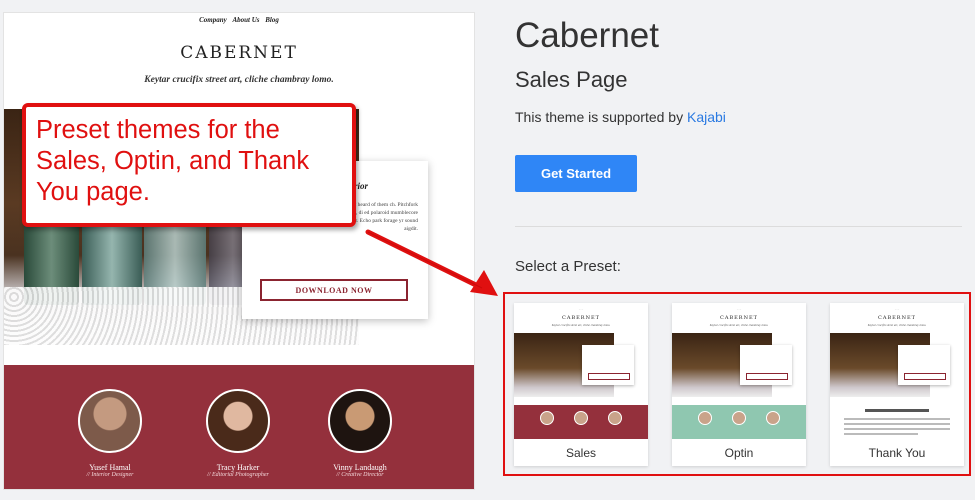 This screenshot has height=500, width=975. What do you see at coordinates (334, 290) in the screenshot?
I see `download-now-button: DOWNLOAD NOW` at bounding box center [334, 290].